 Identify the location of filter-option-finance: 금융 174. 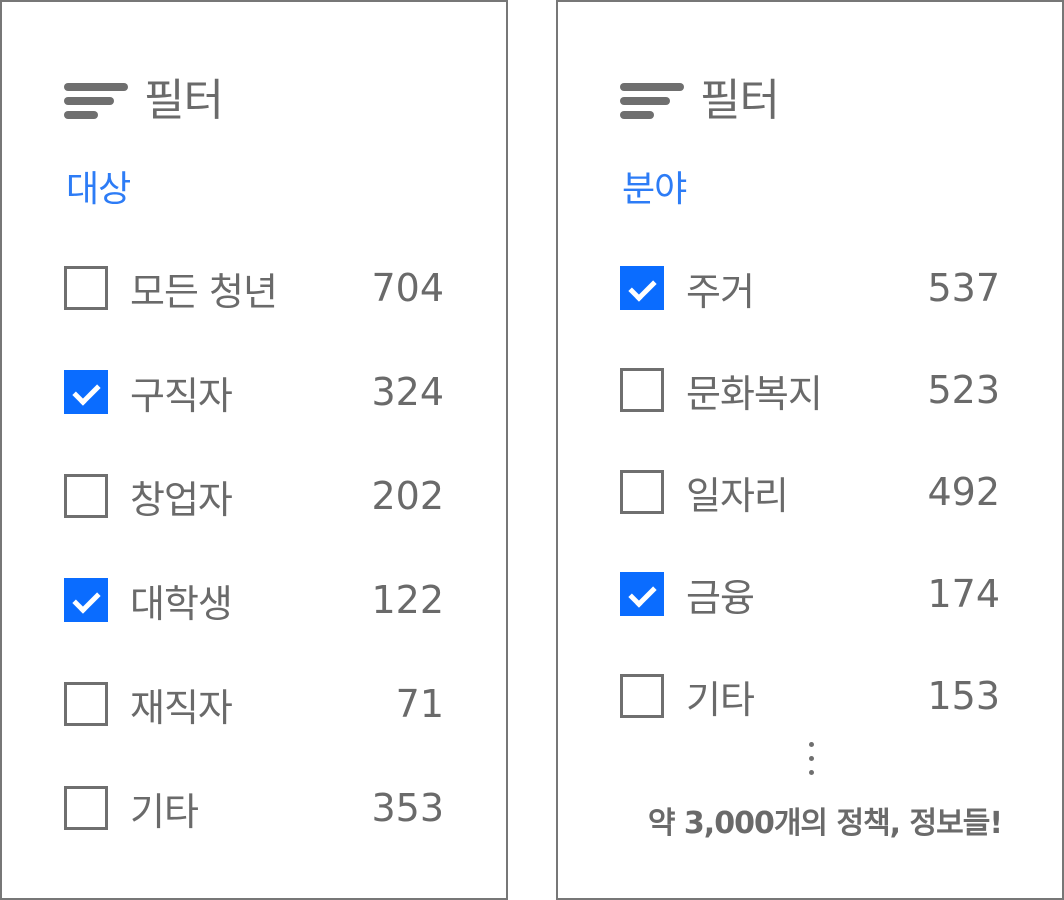
(810, 594).